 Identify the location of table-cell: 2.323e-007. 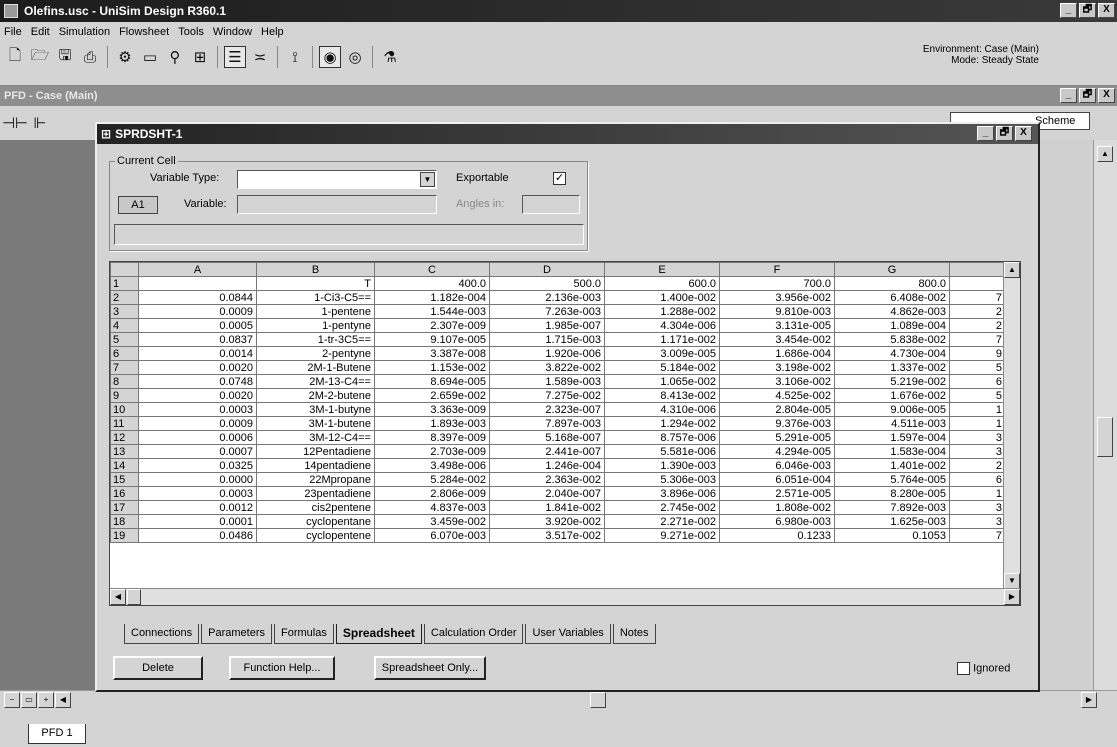
(547, 409).